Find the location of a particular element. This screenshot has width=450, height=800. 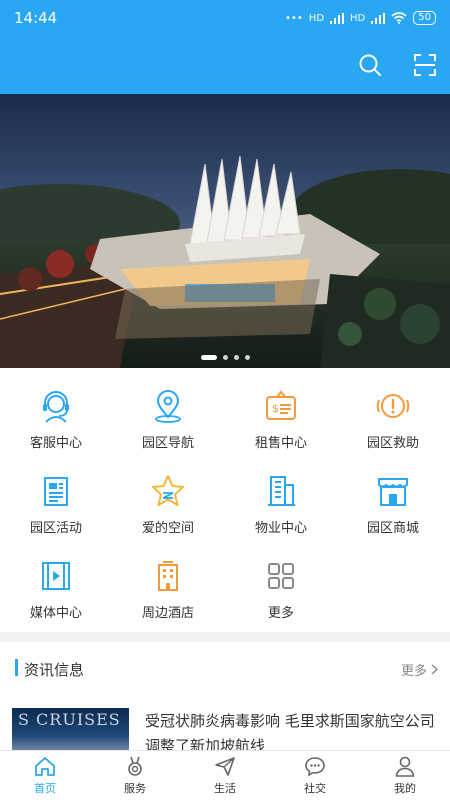

tab-life: 生活 is located at coordinates (225, 775).